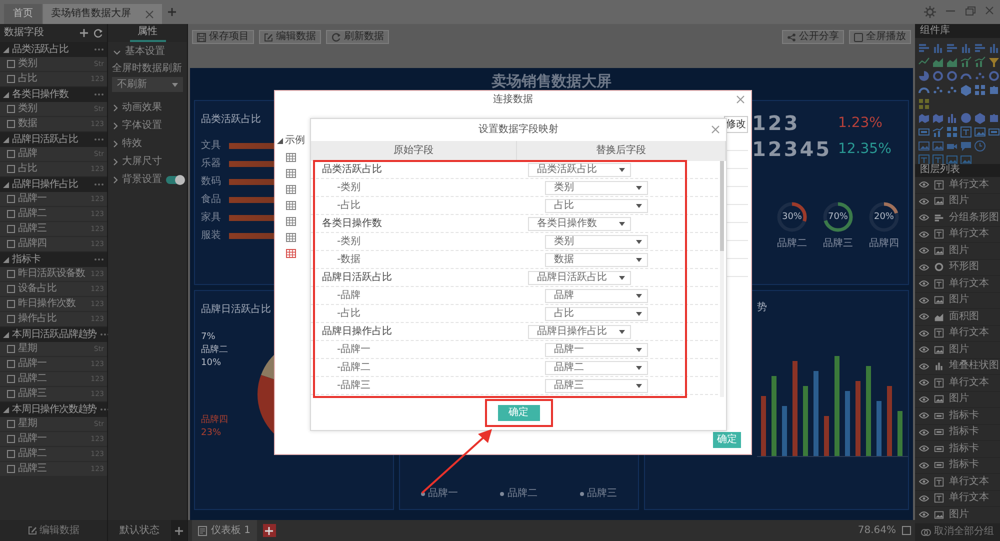  Describe the element at coordinates (84, 33) in the screenshot. I see `plus-icon` at that location.